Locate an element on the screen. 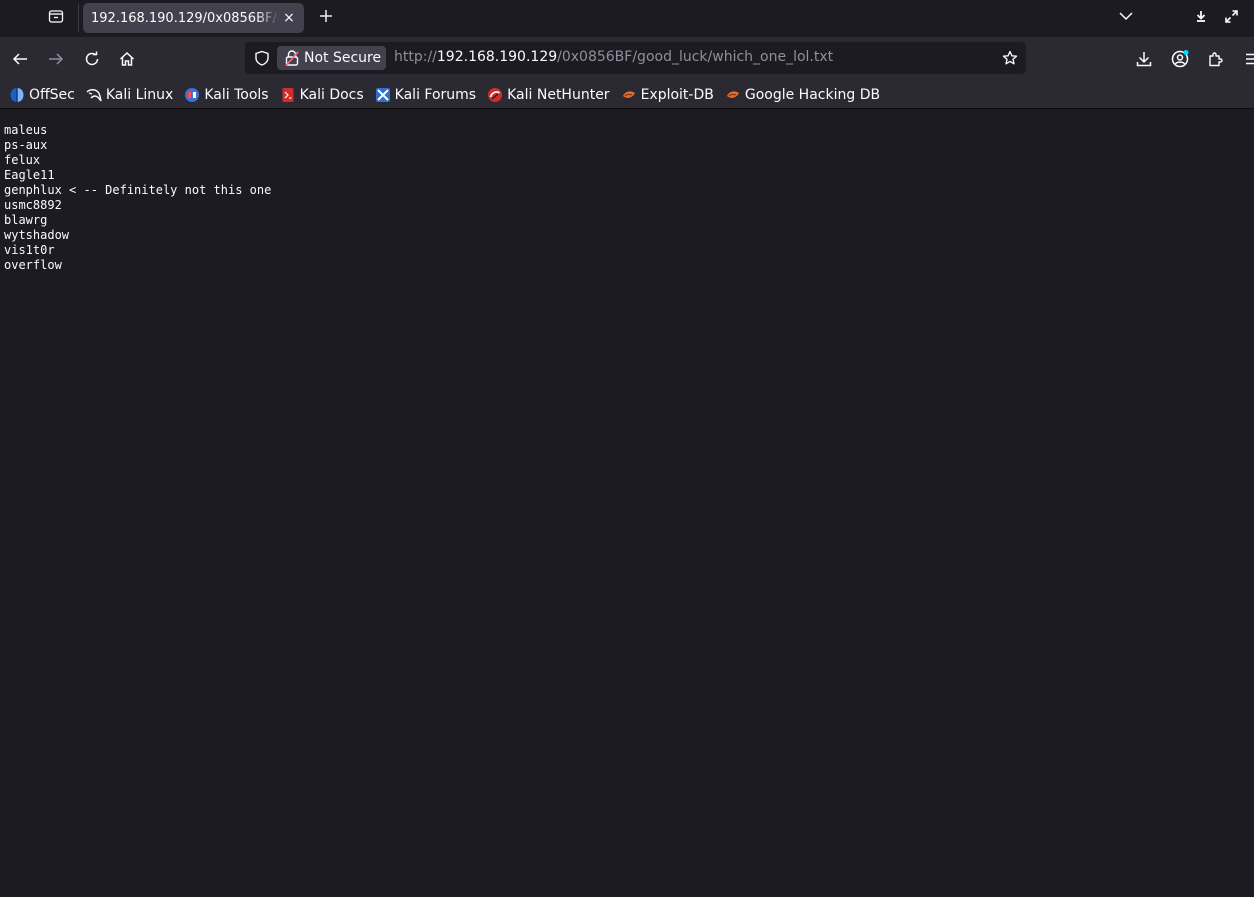  maximize-button is located at coordinates (1231, 16).